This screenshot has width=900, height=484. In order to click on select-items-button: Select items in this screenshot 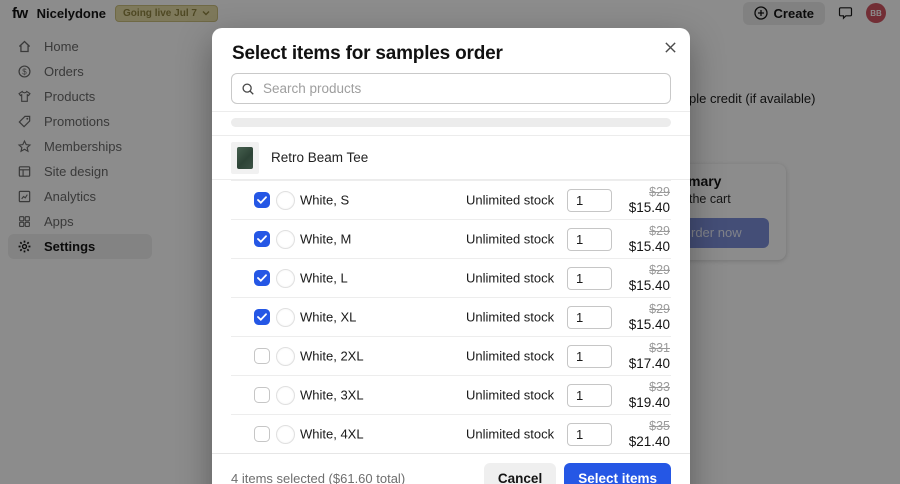, I will do `click(617, 473)`.